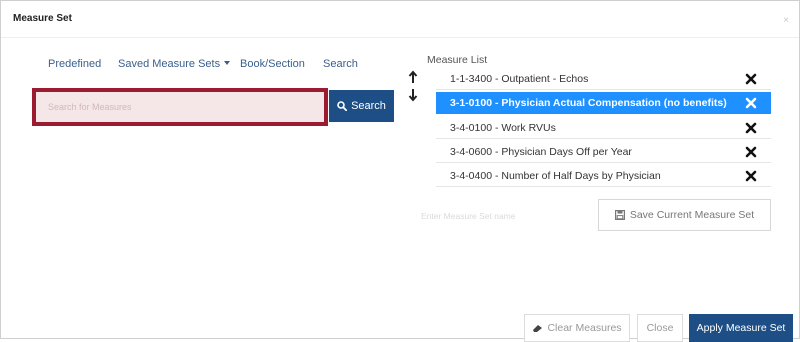 The height and width of the screenshot is (342, 800). Describe the element at coordinates (538, 328) in the screenshot. I see `eraser-icon` at that location.